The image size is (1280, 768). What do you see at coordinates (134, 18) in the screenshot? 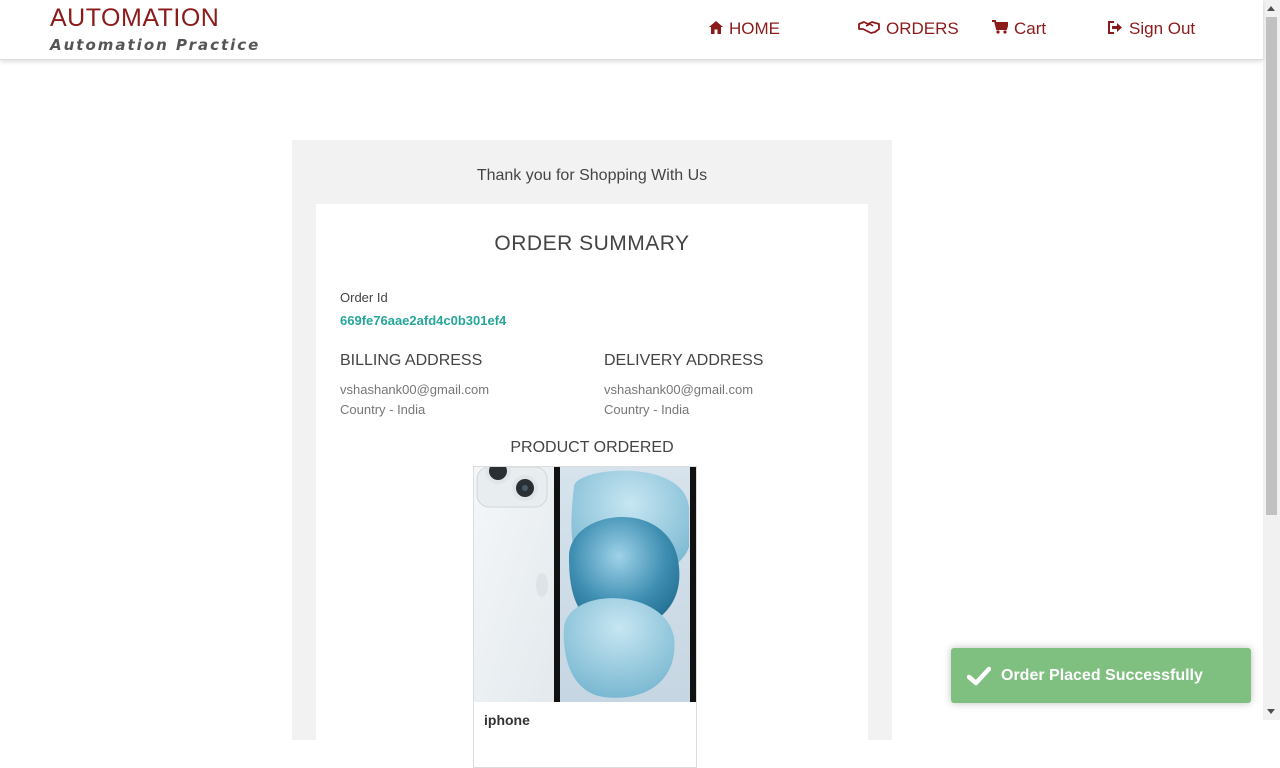
I see `brand-title: AUTOMATION` at bounding box center [134, 18].